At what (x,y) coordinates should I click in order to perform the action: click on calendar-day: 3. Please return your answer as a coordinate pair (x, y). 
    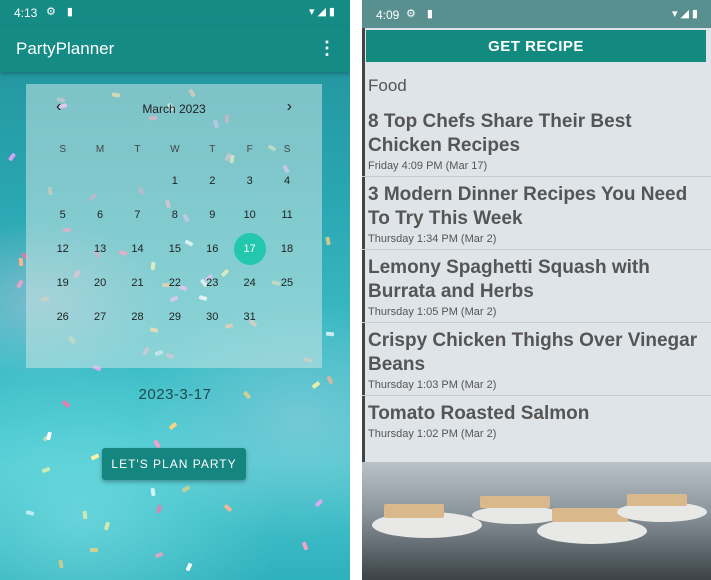
    Looking at the image, I should click on (249, 181).